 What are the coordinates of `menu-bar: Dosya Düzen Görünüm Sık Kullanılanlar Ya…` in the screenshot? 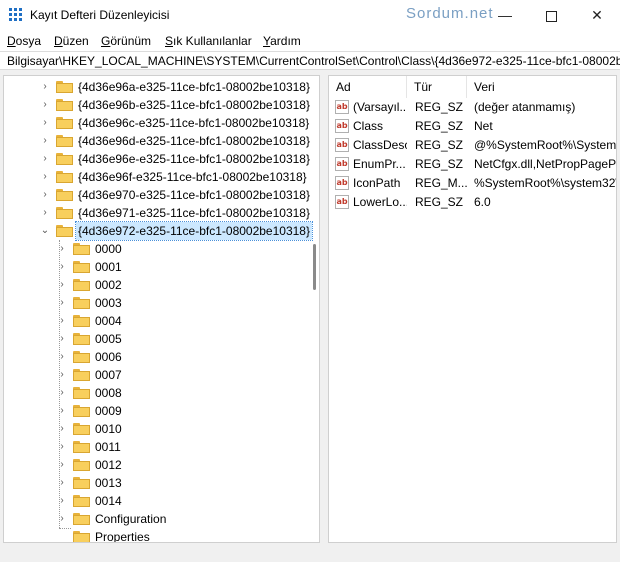 It's located at (310, 41).